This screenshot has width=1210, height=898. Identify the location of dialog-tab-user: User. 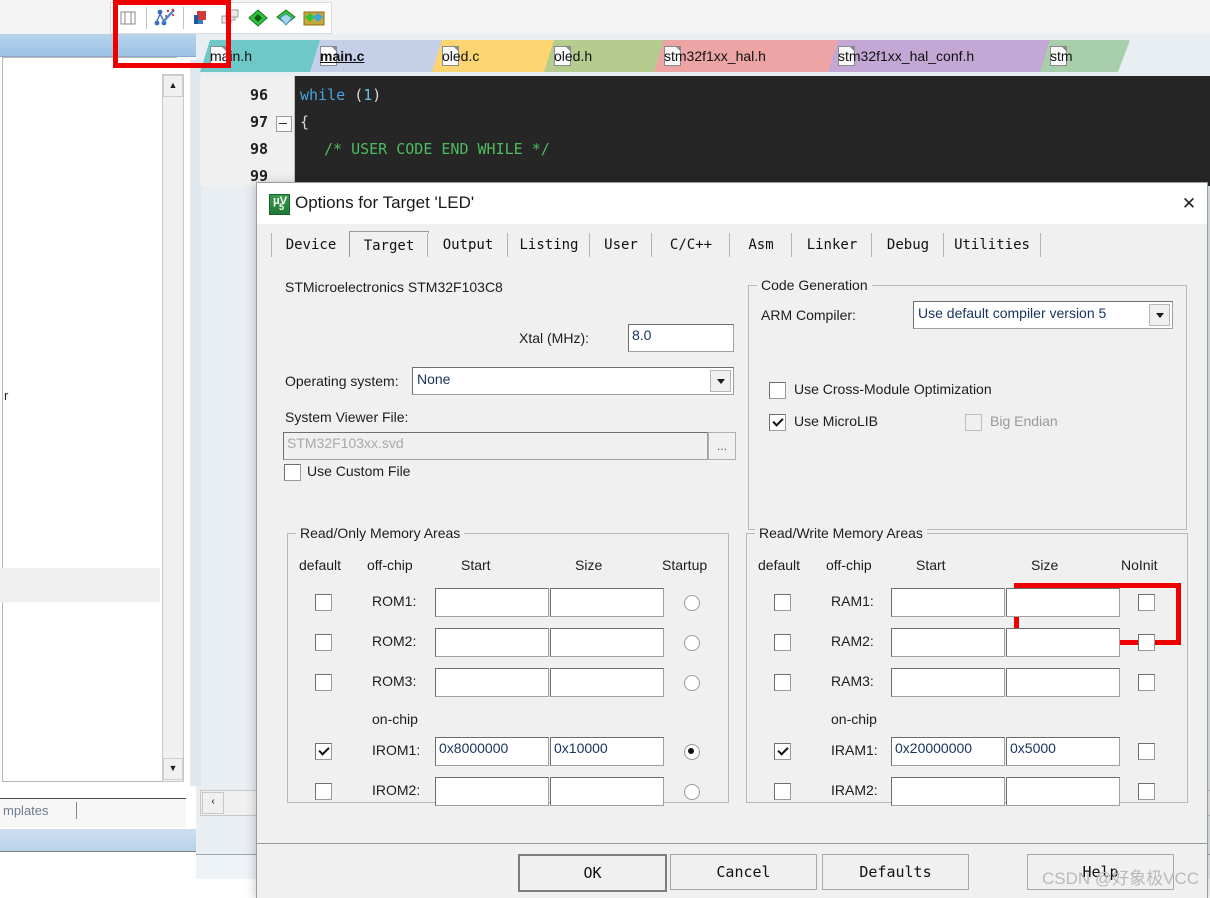
(621, 245).